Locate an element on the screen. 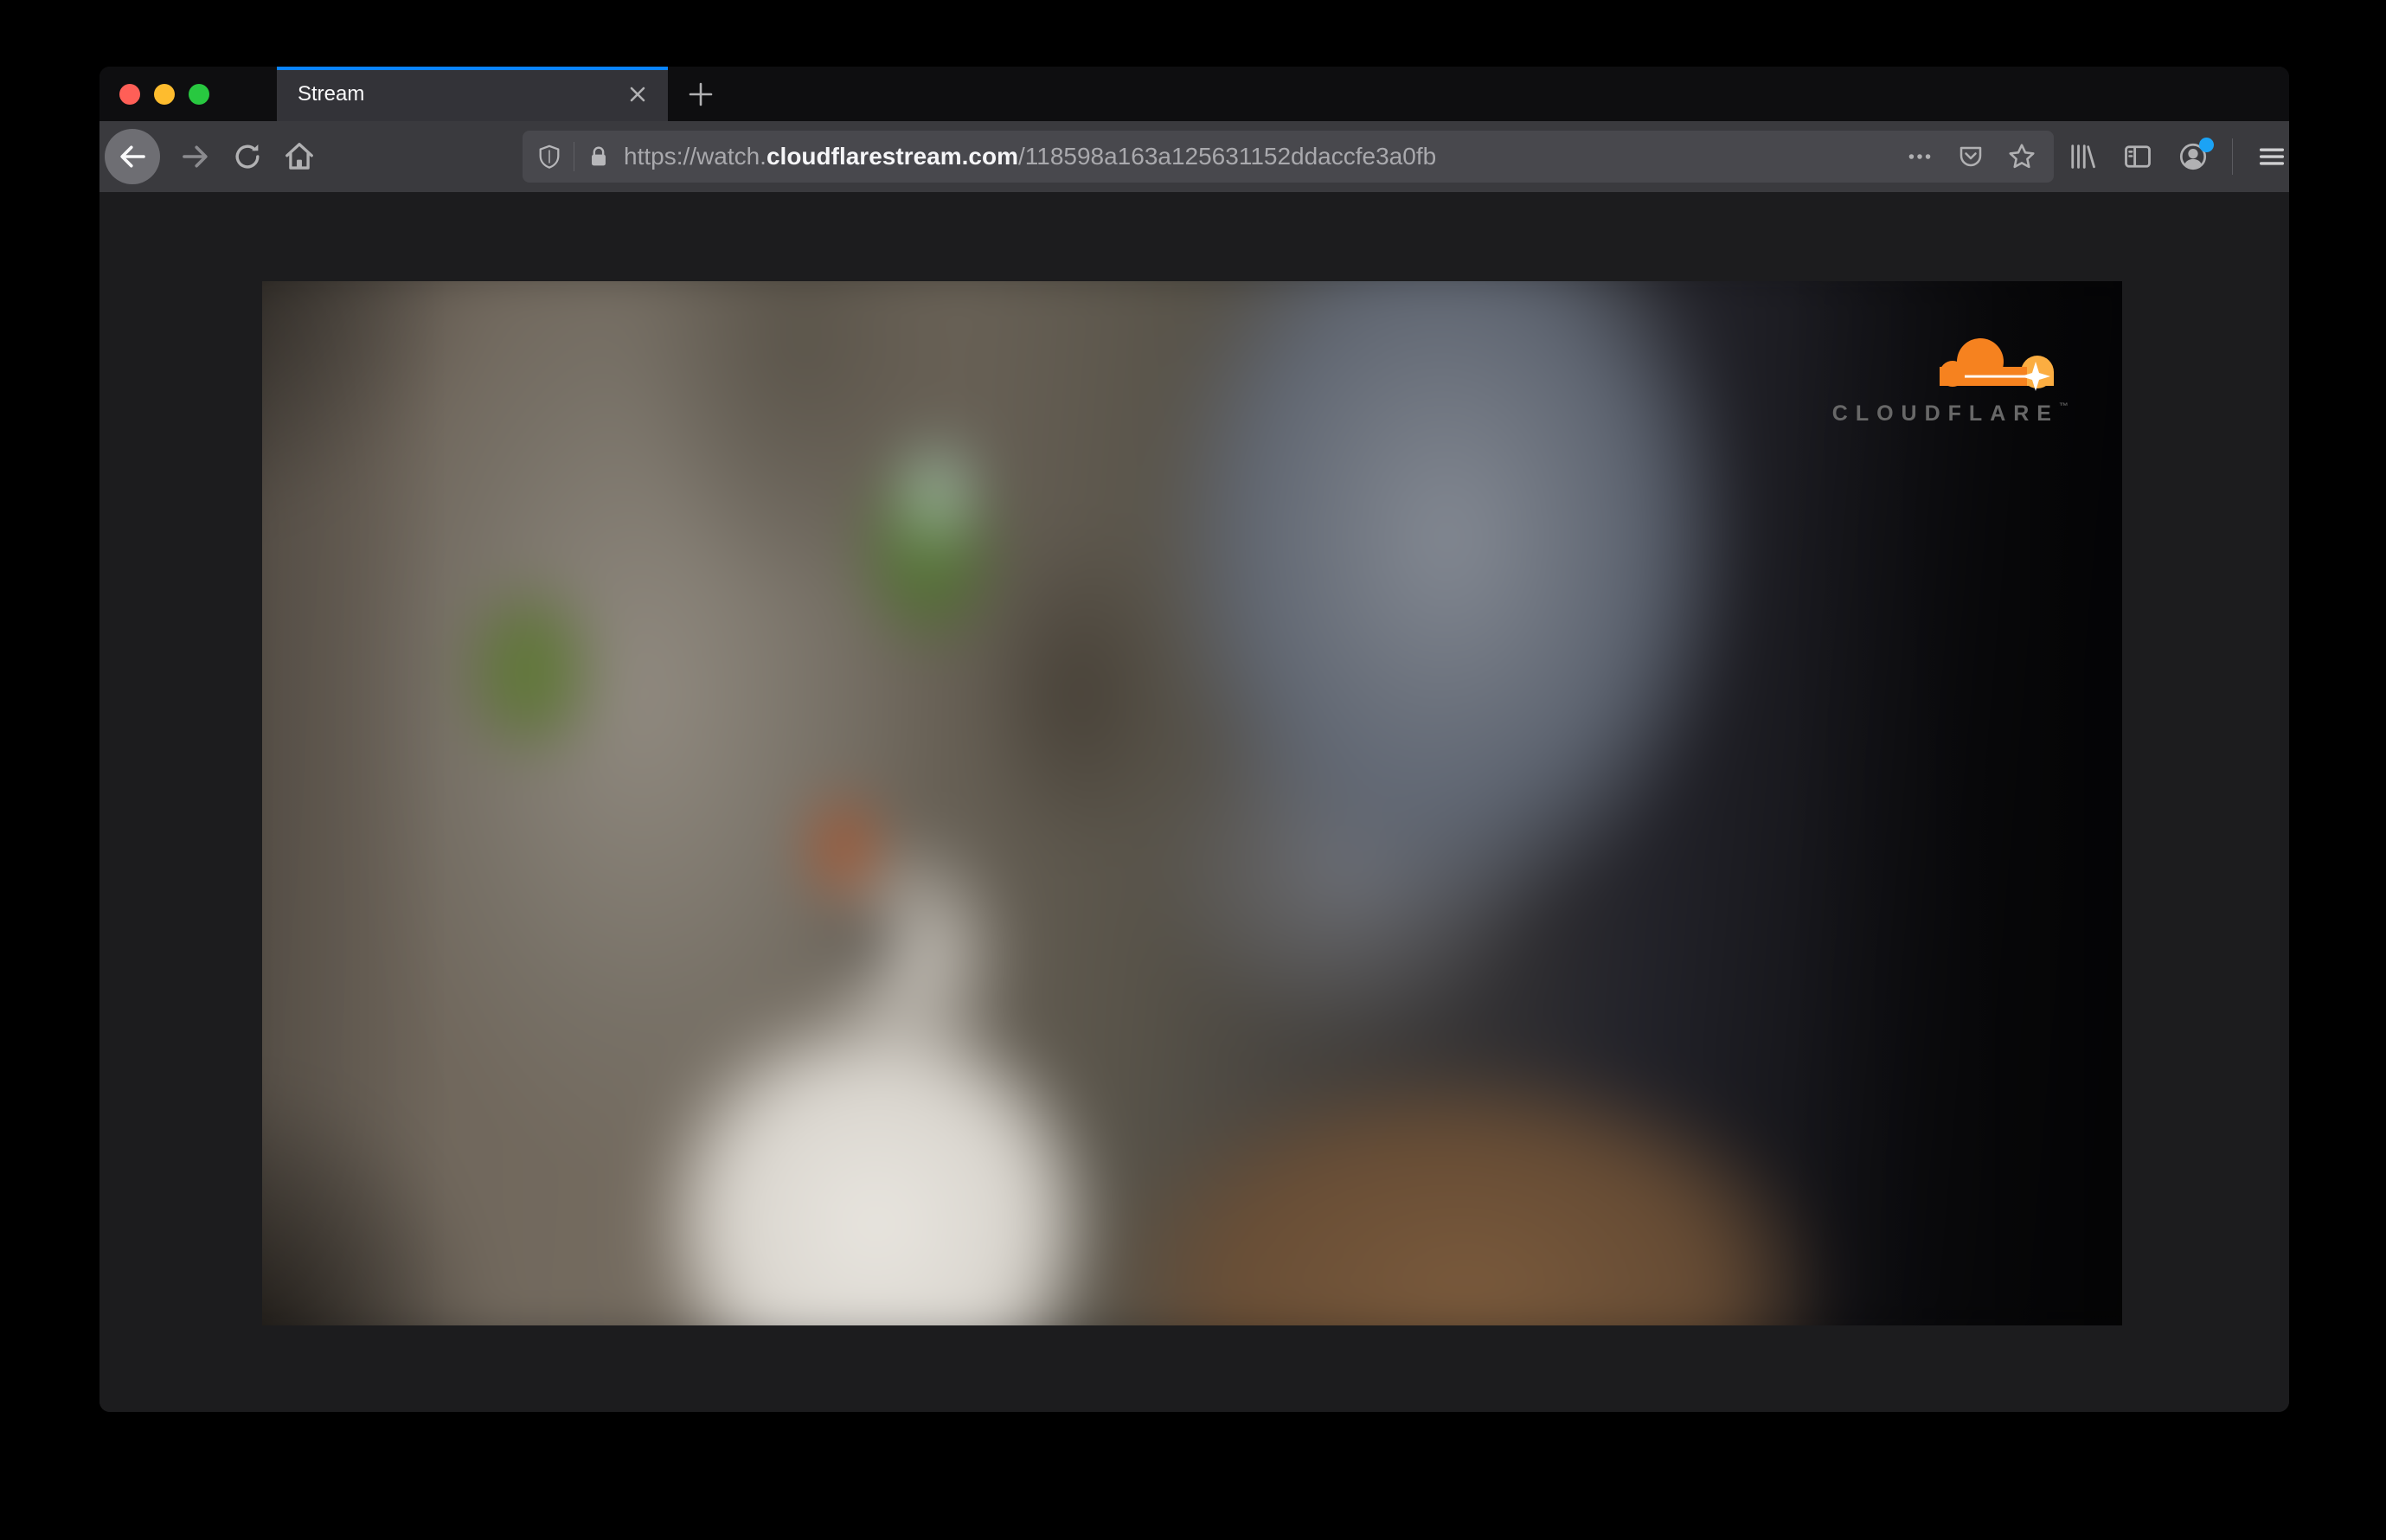 Image resolution: width=2386 pixels, height=1540 pixels. forward-button is located at coordinates (196, 156).